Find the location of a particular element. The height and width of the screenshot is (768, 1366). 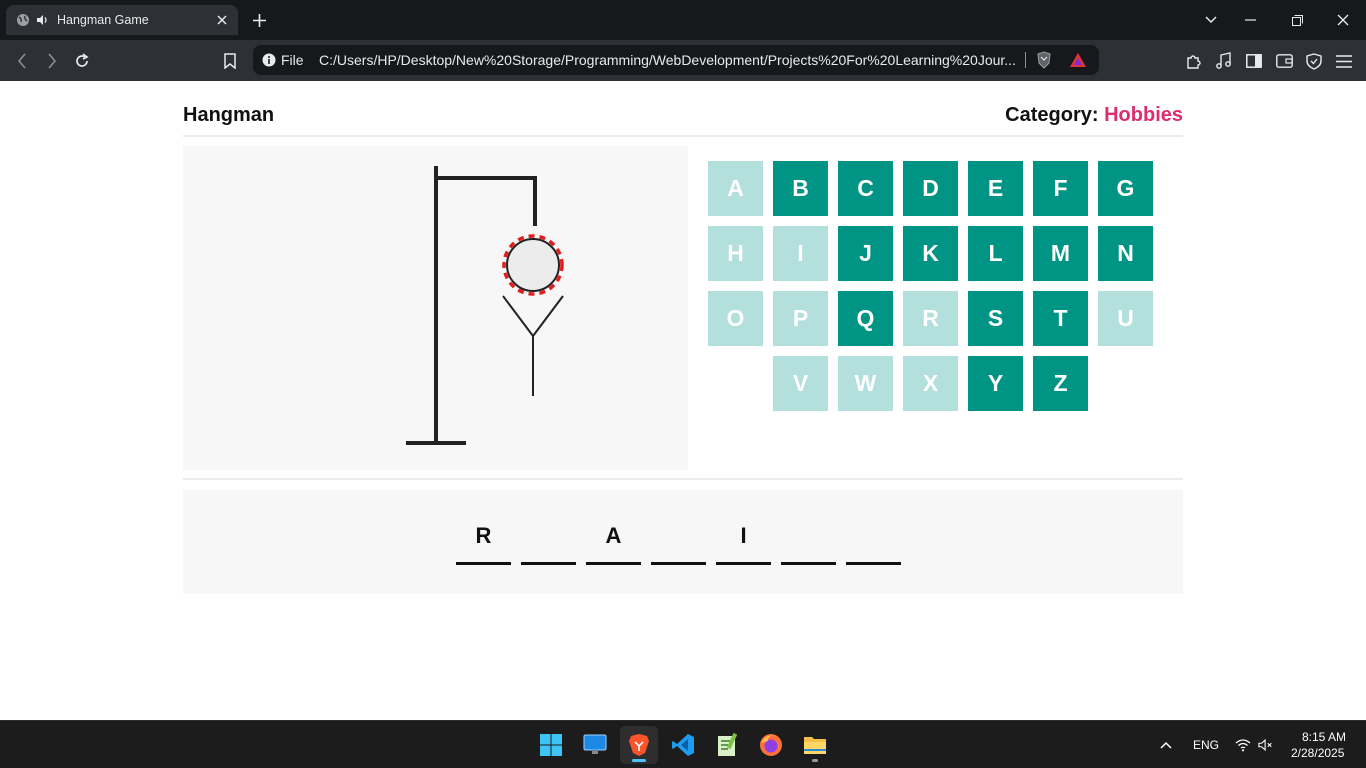

file-explorer-icon is located at coordinates (815, 745).